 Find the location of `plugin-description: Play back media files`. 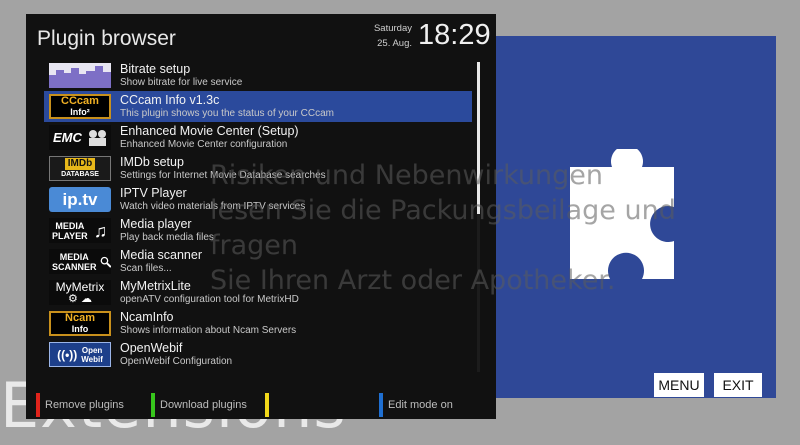

plugin-description: Play back media files is located at coordinates (167, 237).